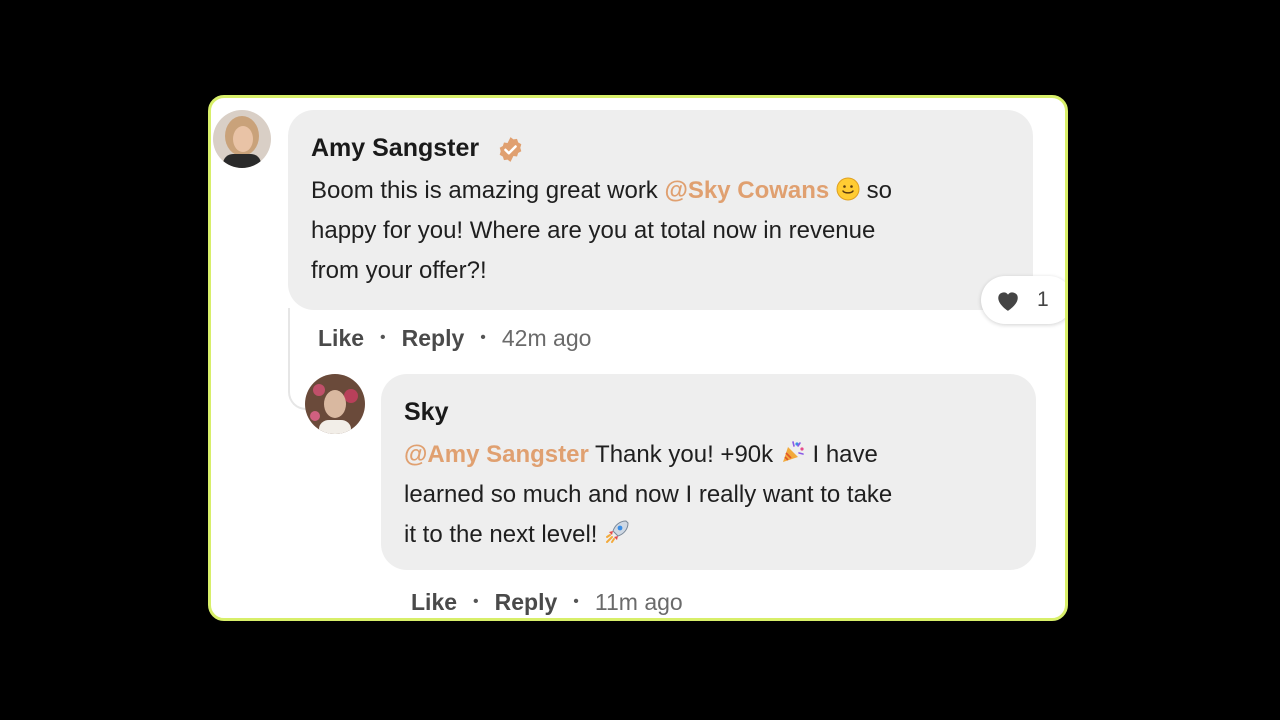 This screenshot has height=720, width=1280. I want to click on reaction-pill: 1, so click(1023, 300).